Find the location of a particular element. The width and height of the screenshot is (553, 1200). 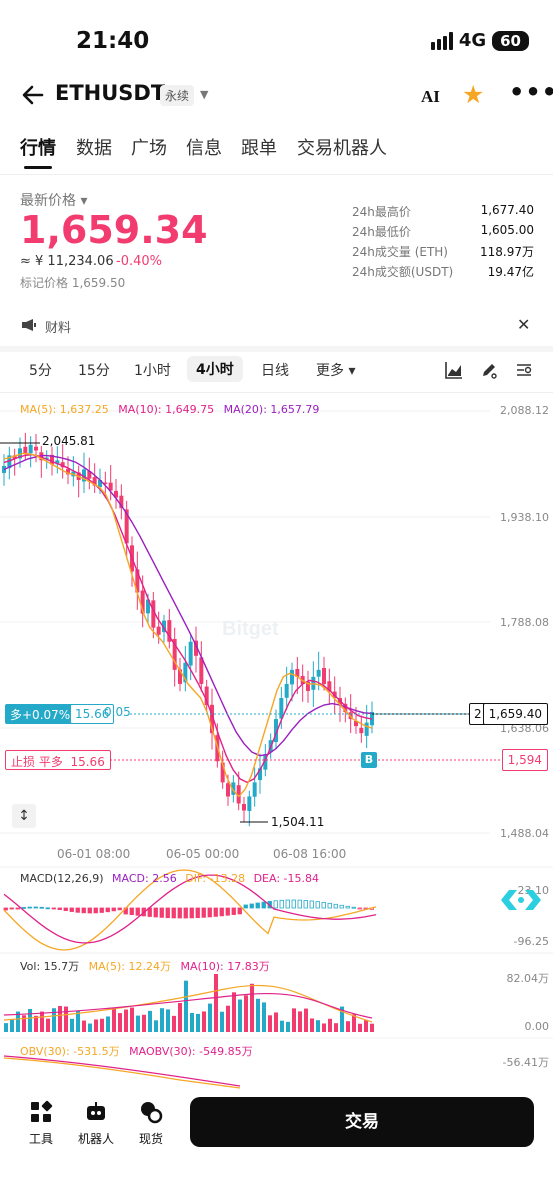

watermark-logo: Bitget is located at coordinates (250, 629).